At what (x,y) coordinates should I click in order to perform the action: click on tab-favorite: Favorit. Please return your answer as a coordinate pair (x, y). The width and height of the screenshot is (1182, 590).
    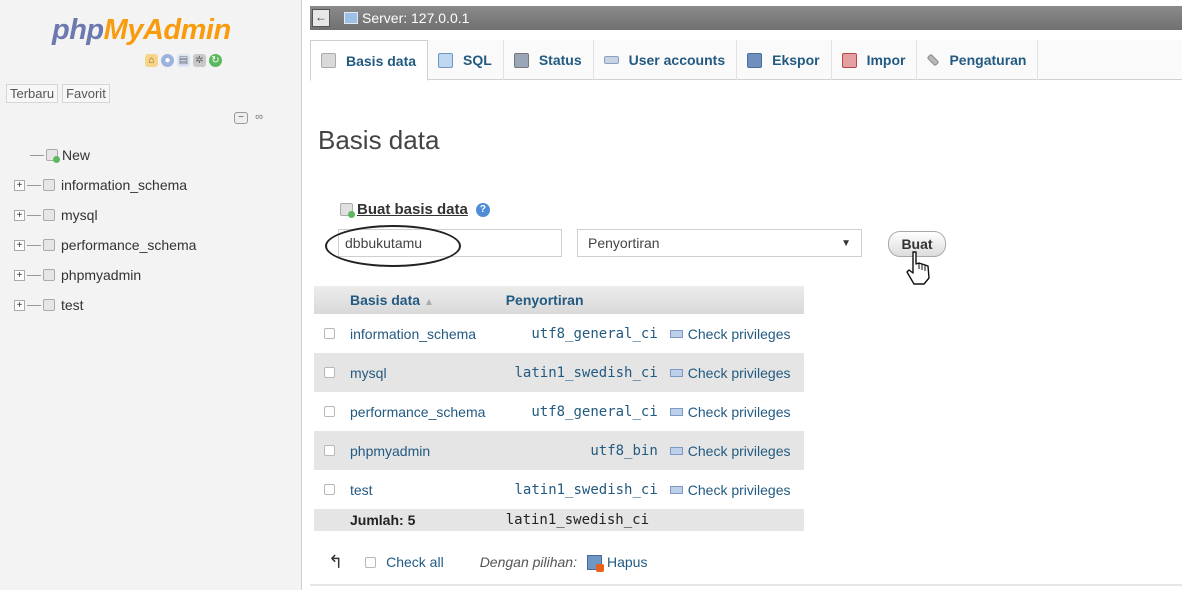
    Looking at the image, I should click on (86, 93).